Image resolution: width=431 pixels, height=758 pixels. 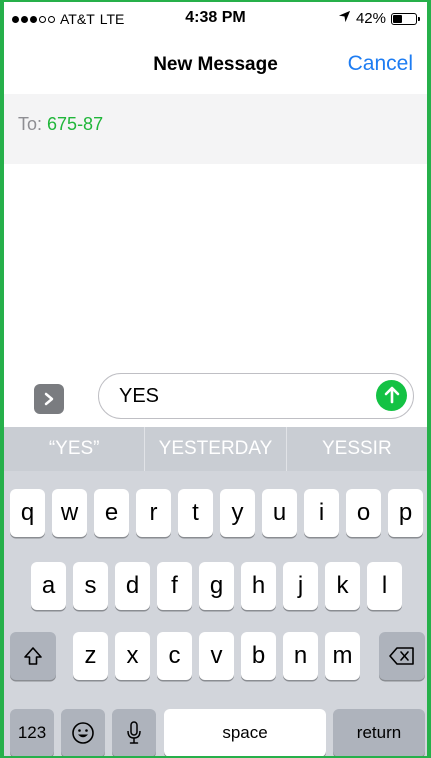 I want to click on key: s, so click(x=90, y=586).